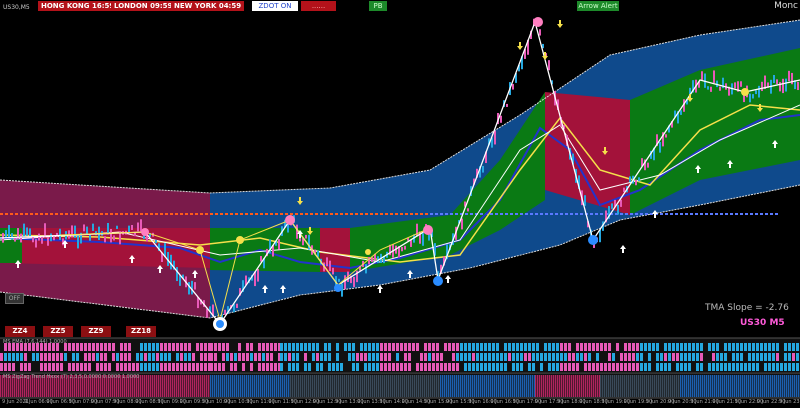 The image size is (800, 408). What do you see at coordinates (78, 6) in the screenshot?
I see `session-hongkong: HONG KONG 16:59` at bounding box center [78, 6].